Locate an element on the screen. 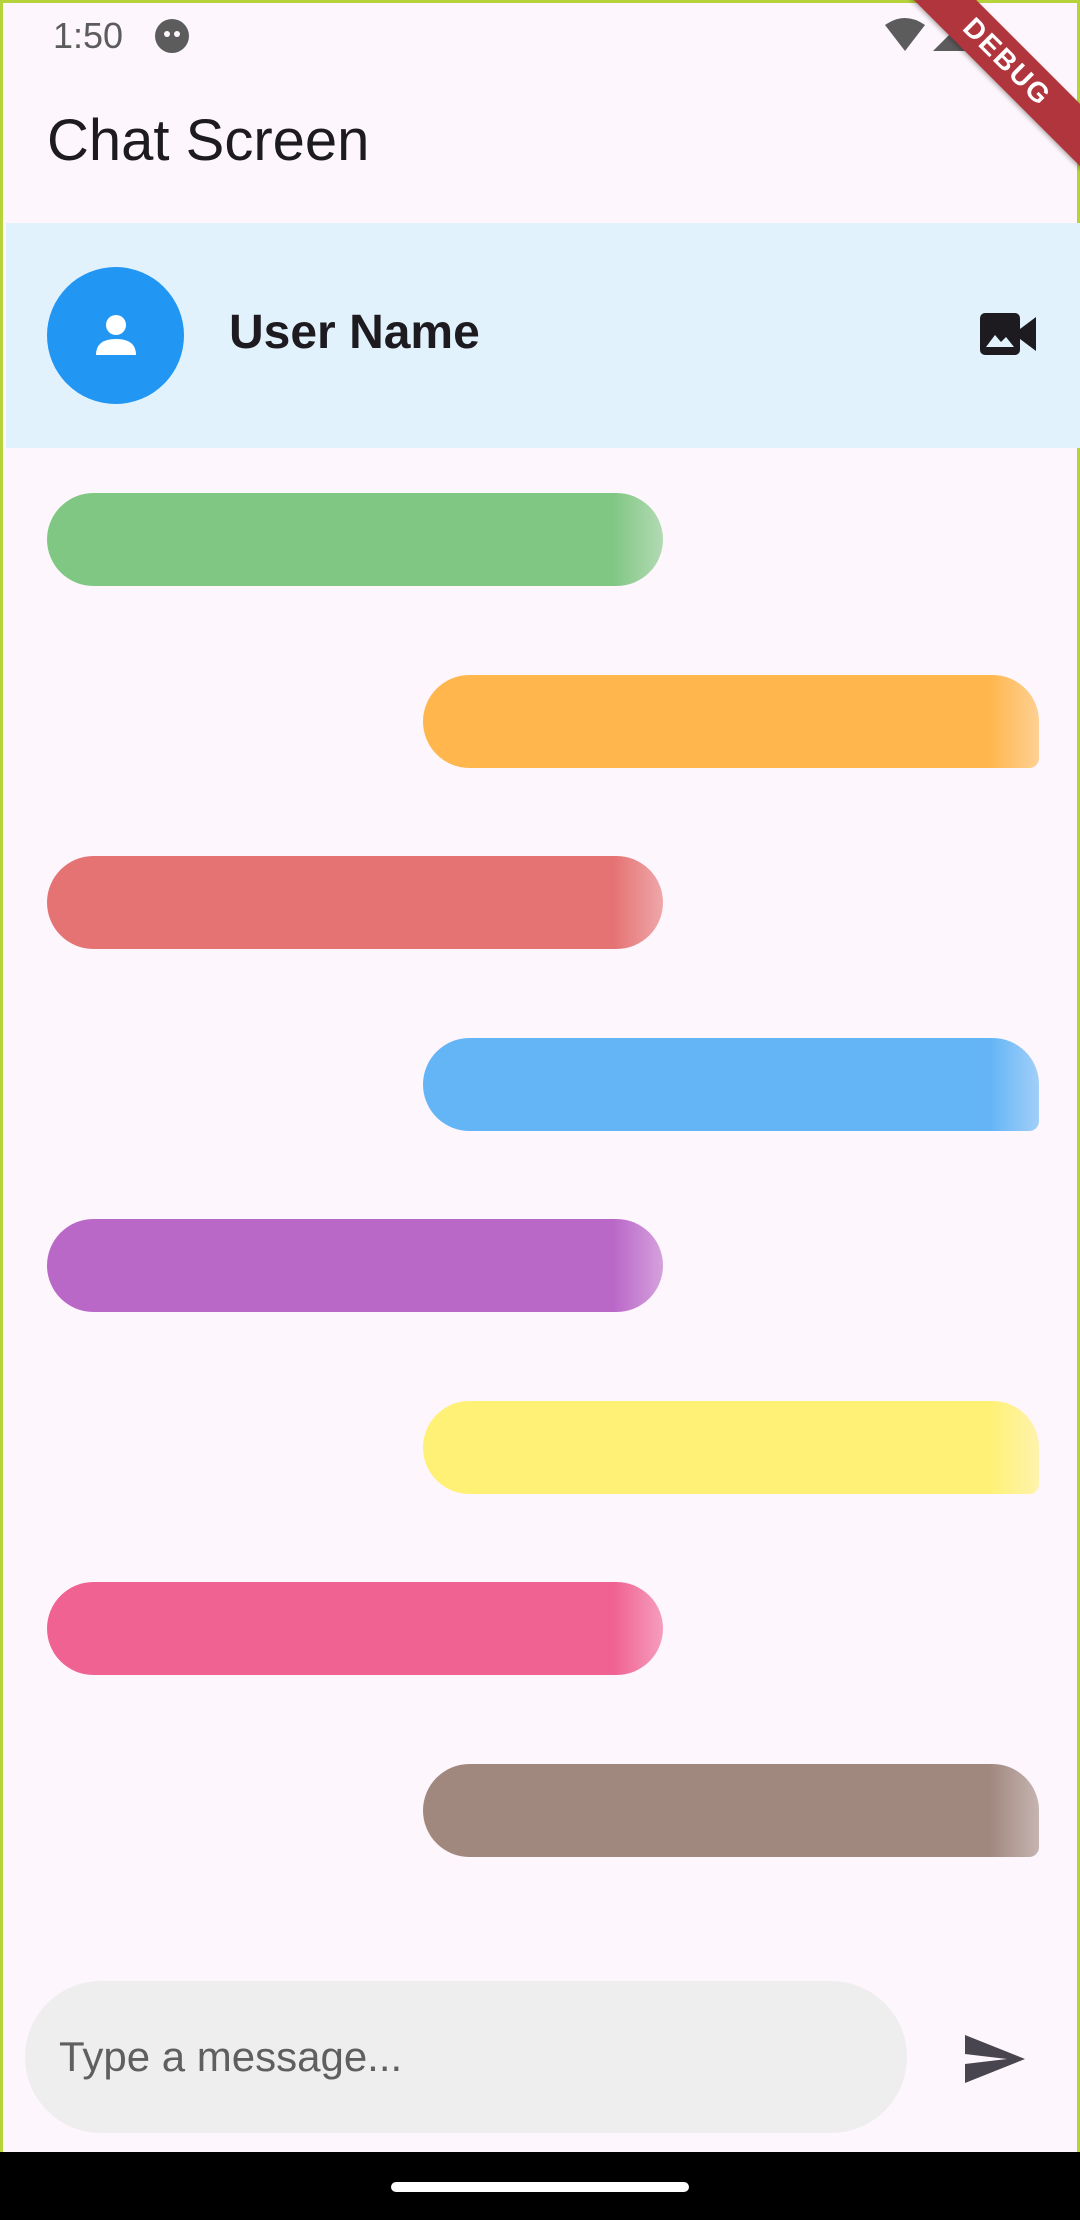  video-camera-icon is located at coordinates (1008, 334).